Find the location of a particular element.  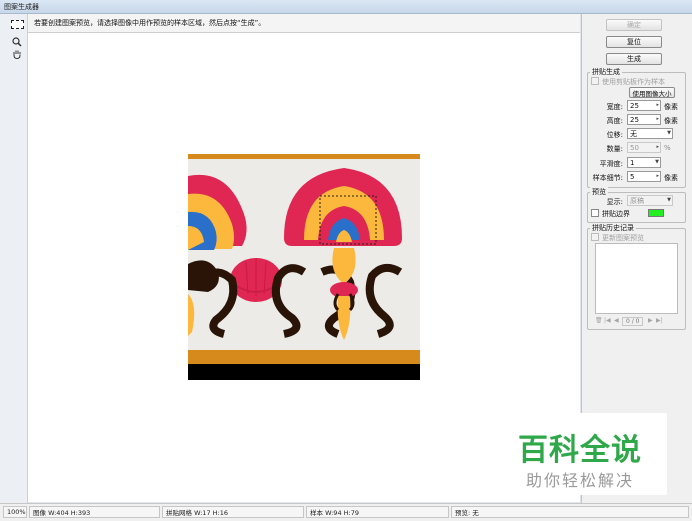

tile-borders-label: 拼贴边界 is located at coordinates (616, 214).